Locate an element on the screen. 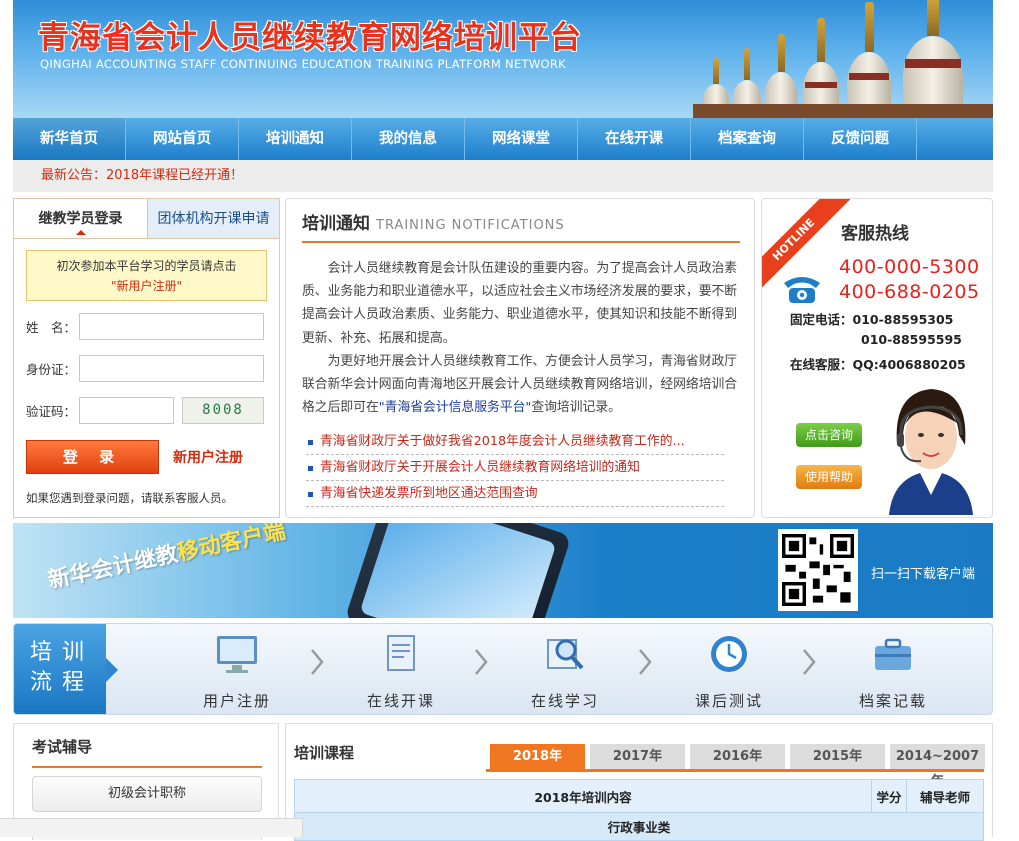  tip-register-link: "新用户注册" is located at coordinates (146, 286).